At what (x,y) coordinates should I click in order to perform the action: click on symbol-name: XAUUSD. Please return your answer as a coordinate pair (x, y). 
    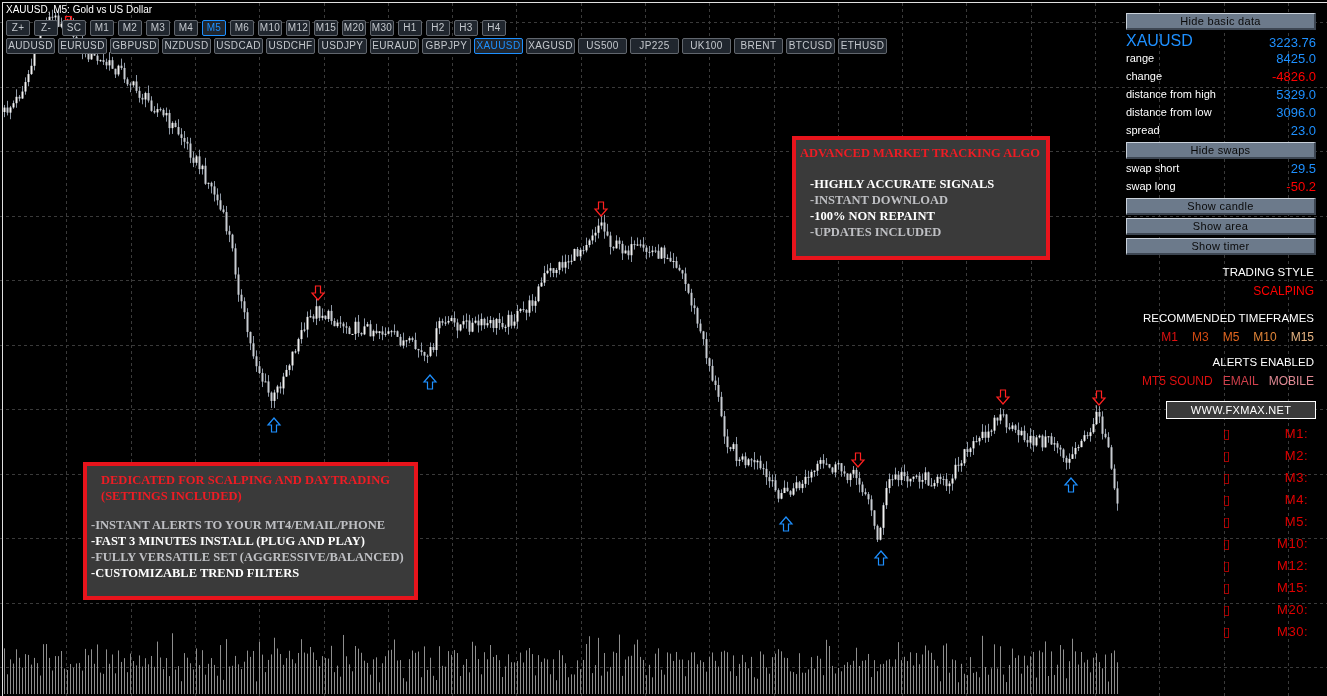
    Looking at the image, I should click on (1159, 41).